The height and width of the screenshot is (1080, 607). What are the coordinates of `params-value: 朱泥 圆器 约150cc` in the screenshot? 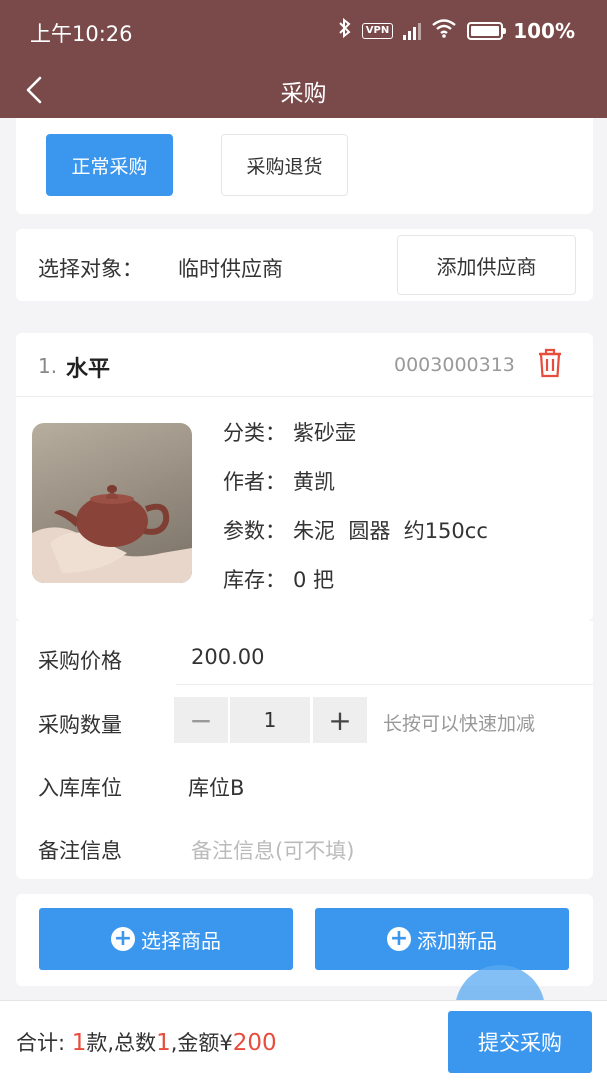 It's located at (390, 531).